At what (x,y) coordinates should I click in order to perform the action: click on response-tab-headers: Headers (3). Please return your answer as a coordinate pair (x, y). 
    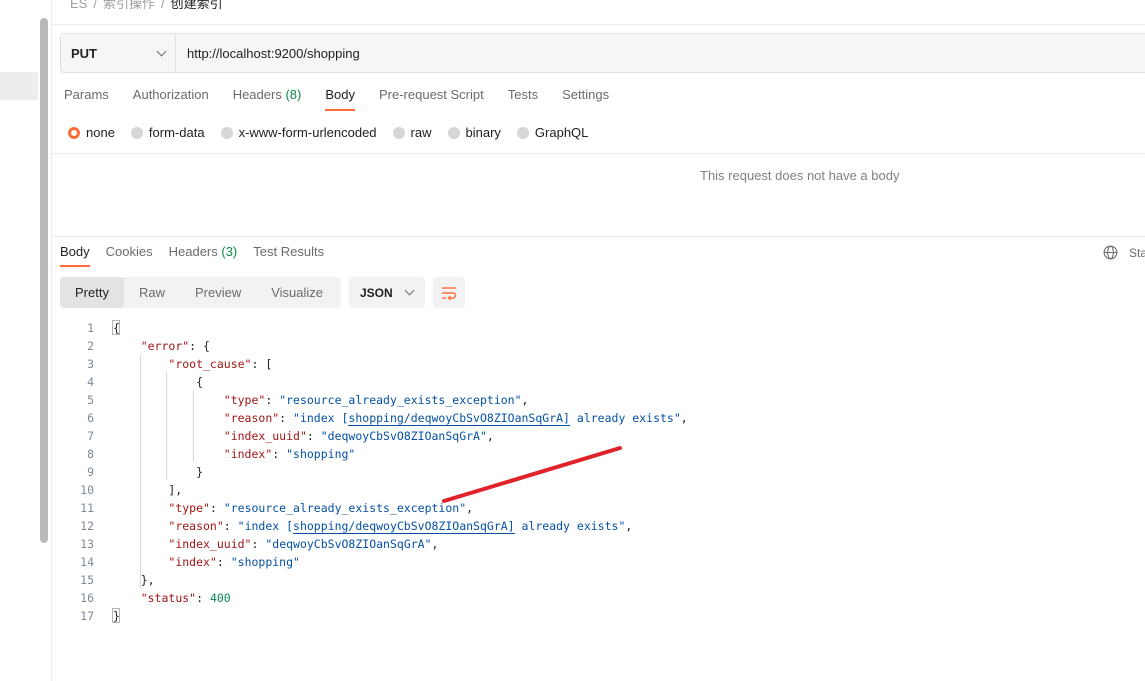
    Looking at the image, I should click on (203, 255).